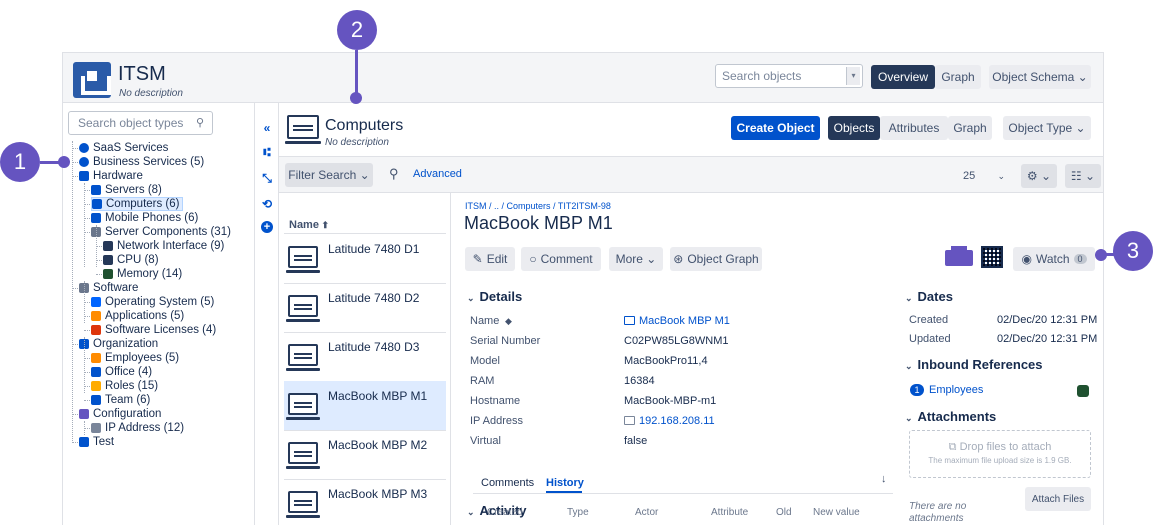 Image resolution: width=1153 pixels, height=525 pixels. Describe the element at coordinates (784, 512) in the screenshot. I see `history-column-header: Old` at that location.